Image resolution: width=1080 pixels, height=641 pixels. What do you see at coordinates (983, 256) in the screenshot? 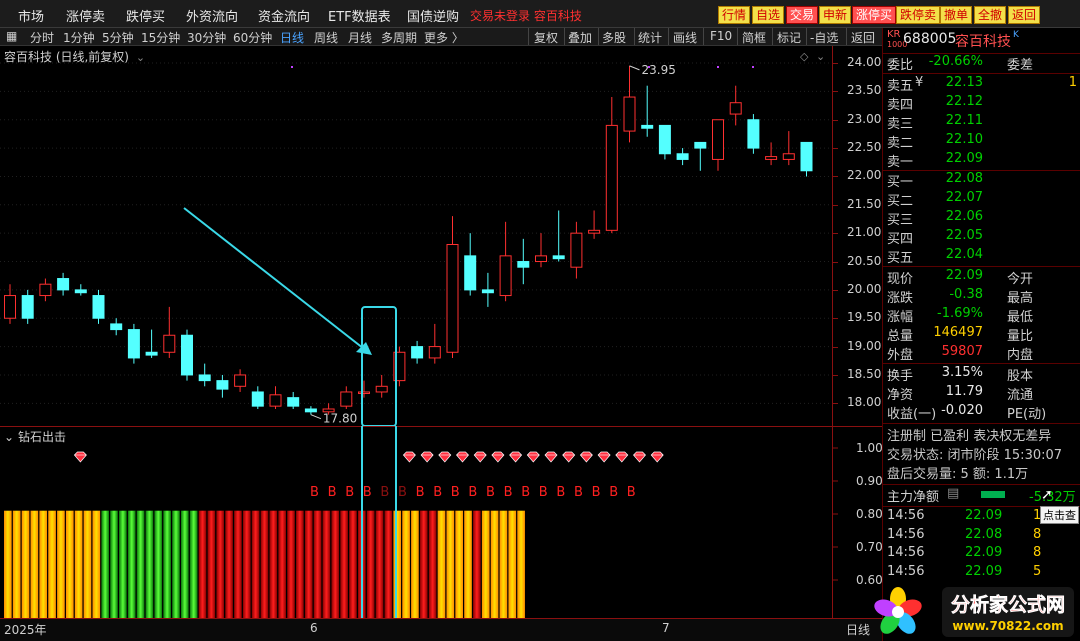
I see `buy-row: 买五 22.04` at bounding box center [983, 256].